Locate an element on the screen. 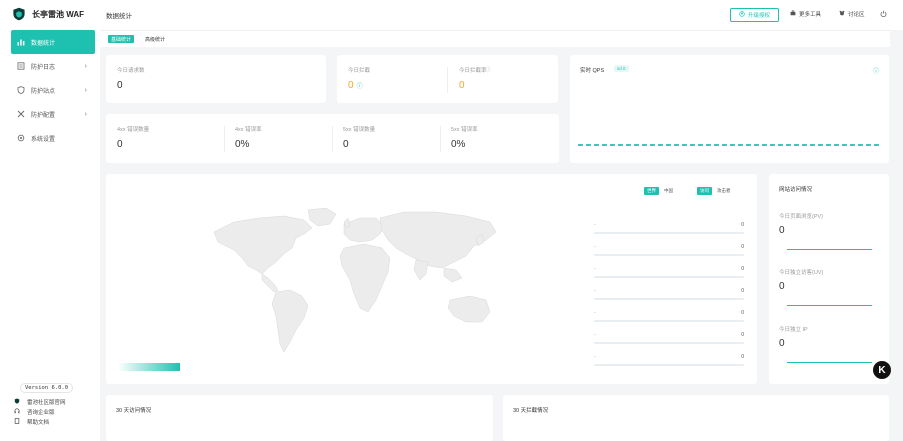 The width and height of the screenshot is (903, 441). toolbox-icon is located at coordinates (793, 14).